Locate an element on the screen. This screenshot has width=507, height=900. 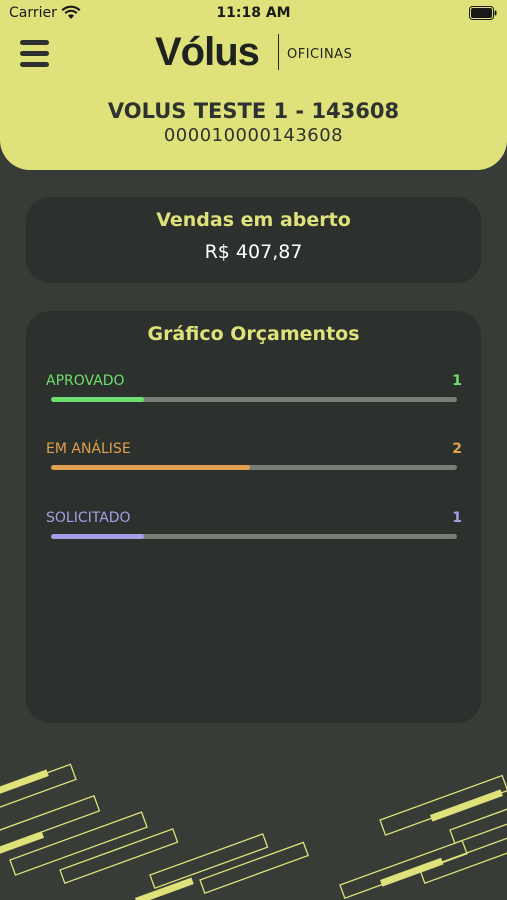
logo-word: Vólus is located at coordinates (207, 52).